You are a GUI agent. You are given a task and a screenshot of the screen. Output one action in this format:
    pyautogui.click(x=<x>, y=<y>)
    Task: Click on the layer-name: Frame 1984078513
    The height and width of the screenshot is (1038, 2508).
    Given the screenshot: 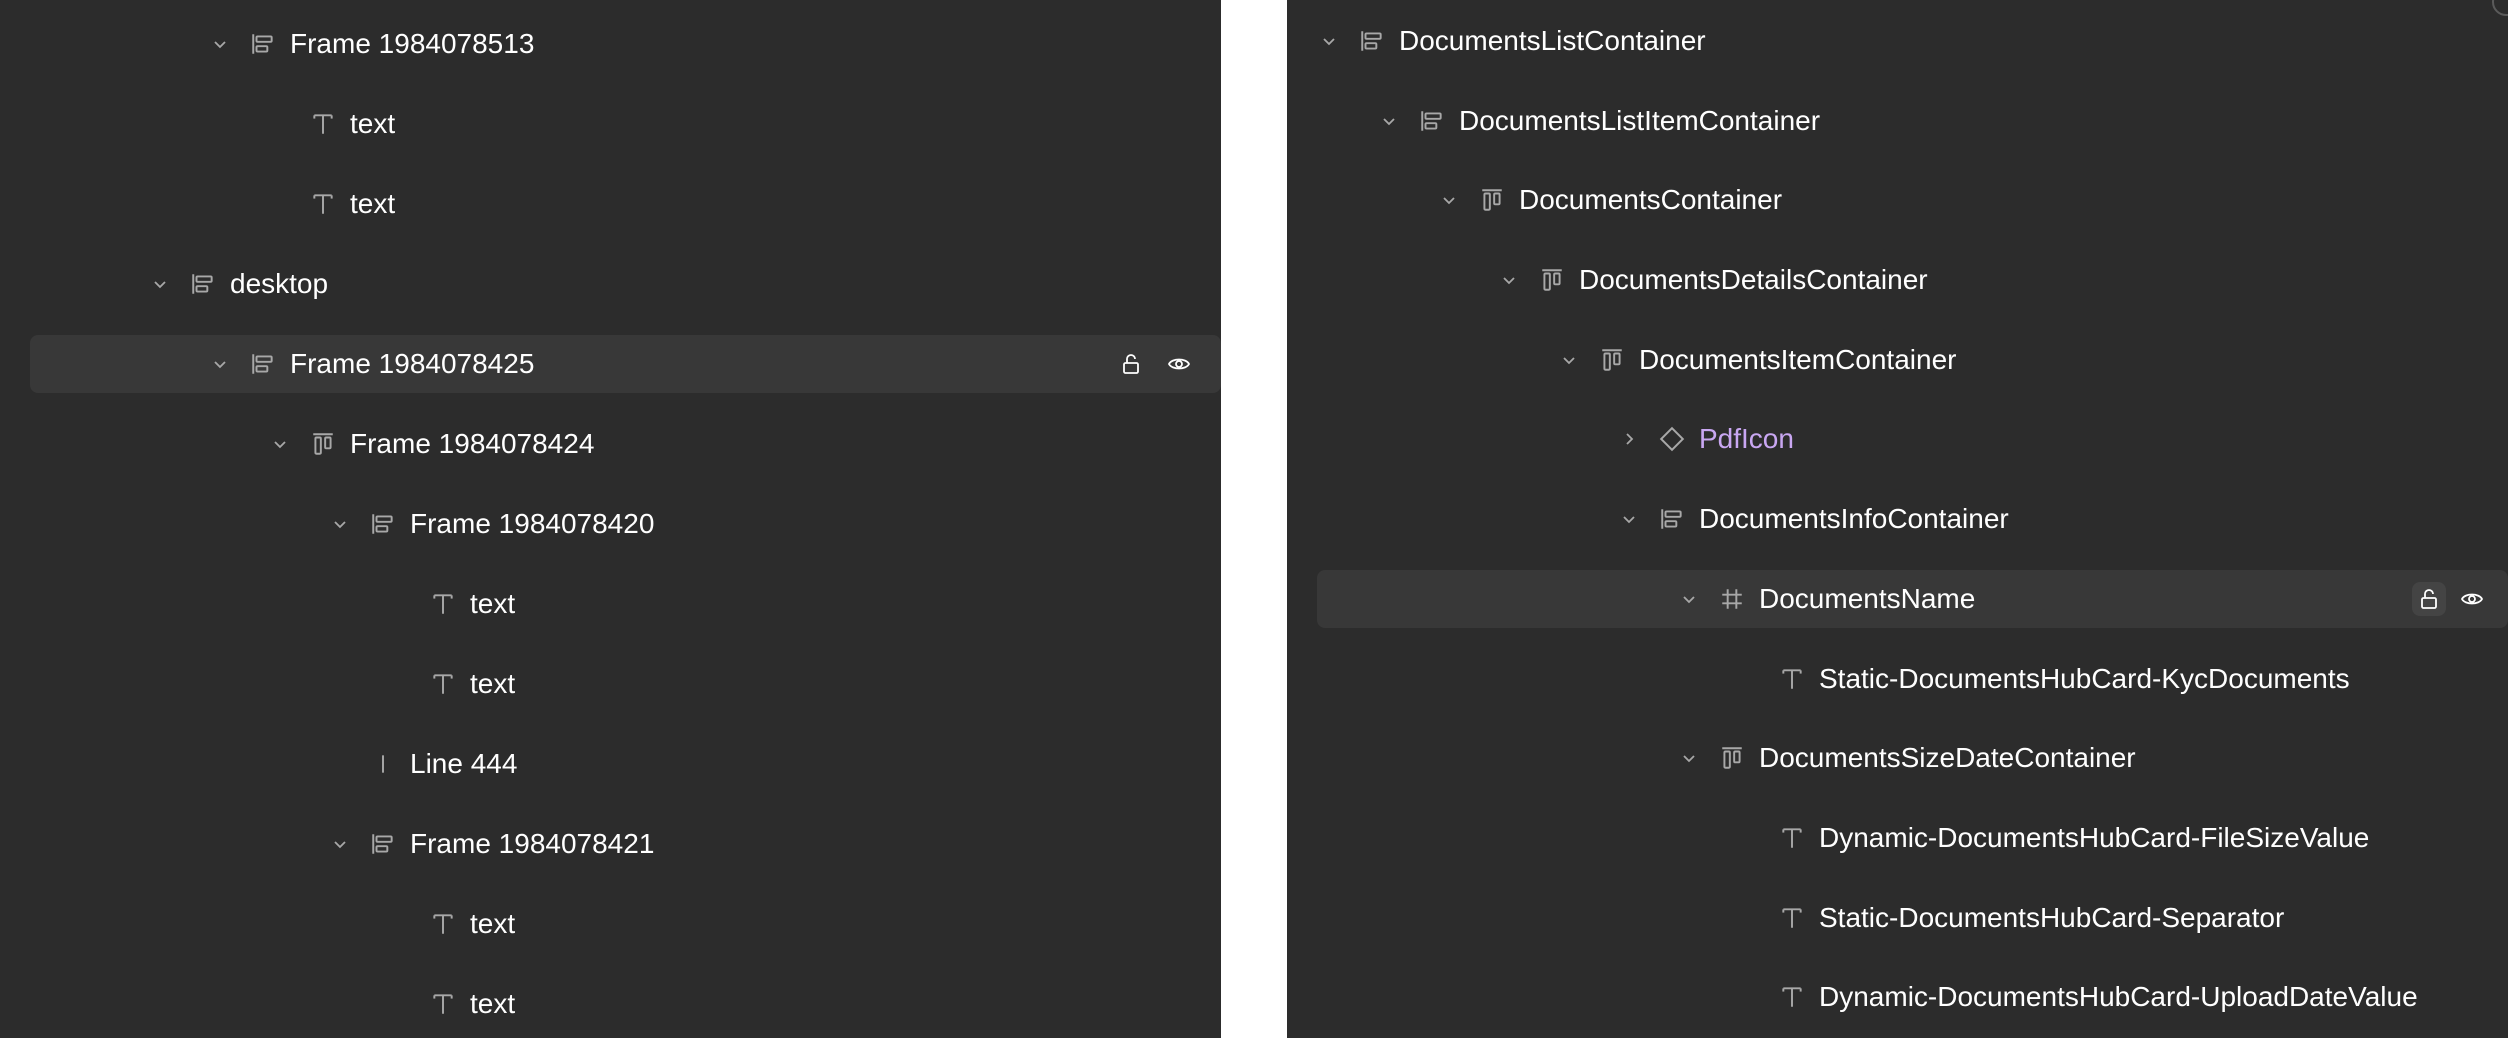 What is the action you would take?
    pyautogui.click(x=412, y=43)
    